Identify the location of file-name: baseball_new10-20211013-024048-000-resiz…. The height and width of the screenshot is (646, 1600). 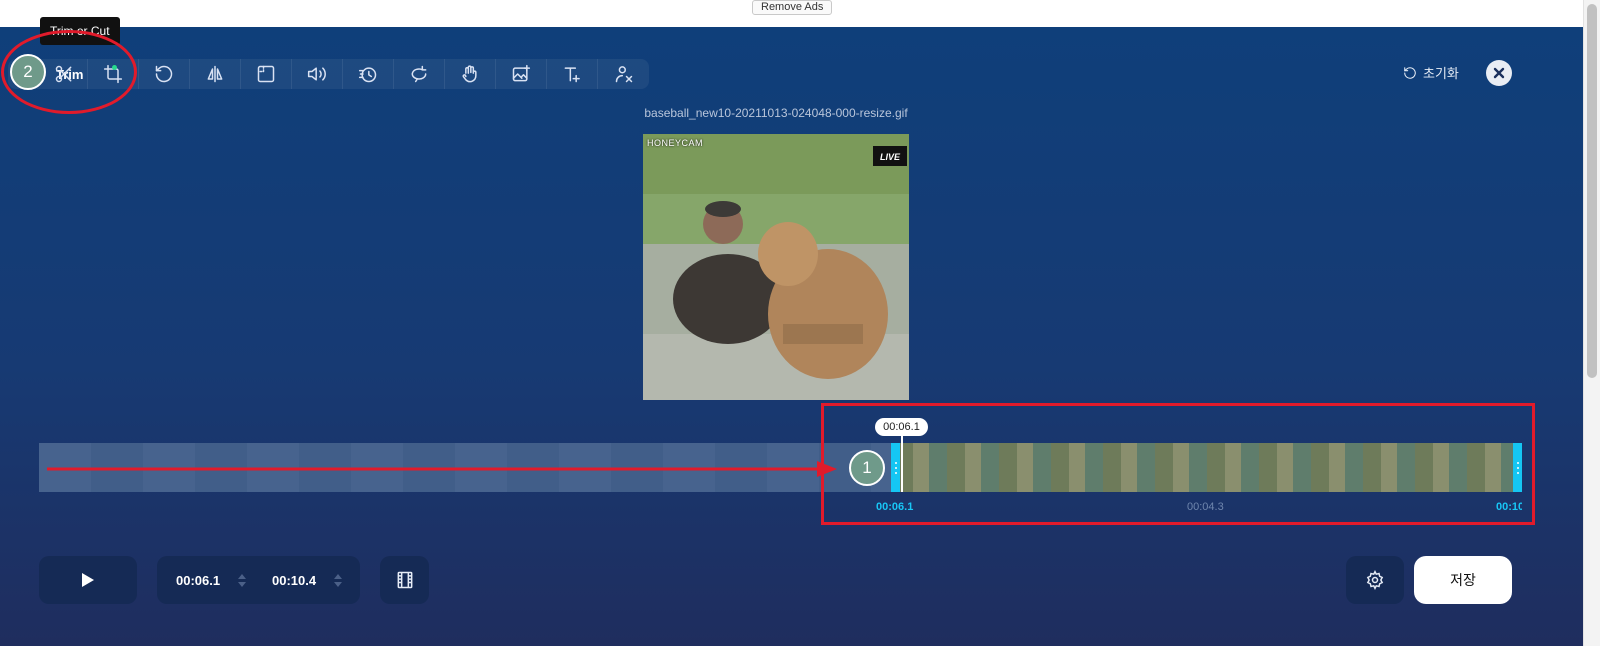
(776, 113).